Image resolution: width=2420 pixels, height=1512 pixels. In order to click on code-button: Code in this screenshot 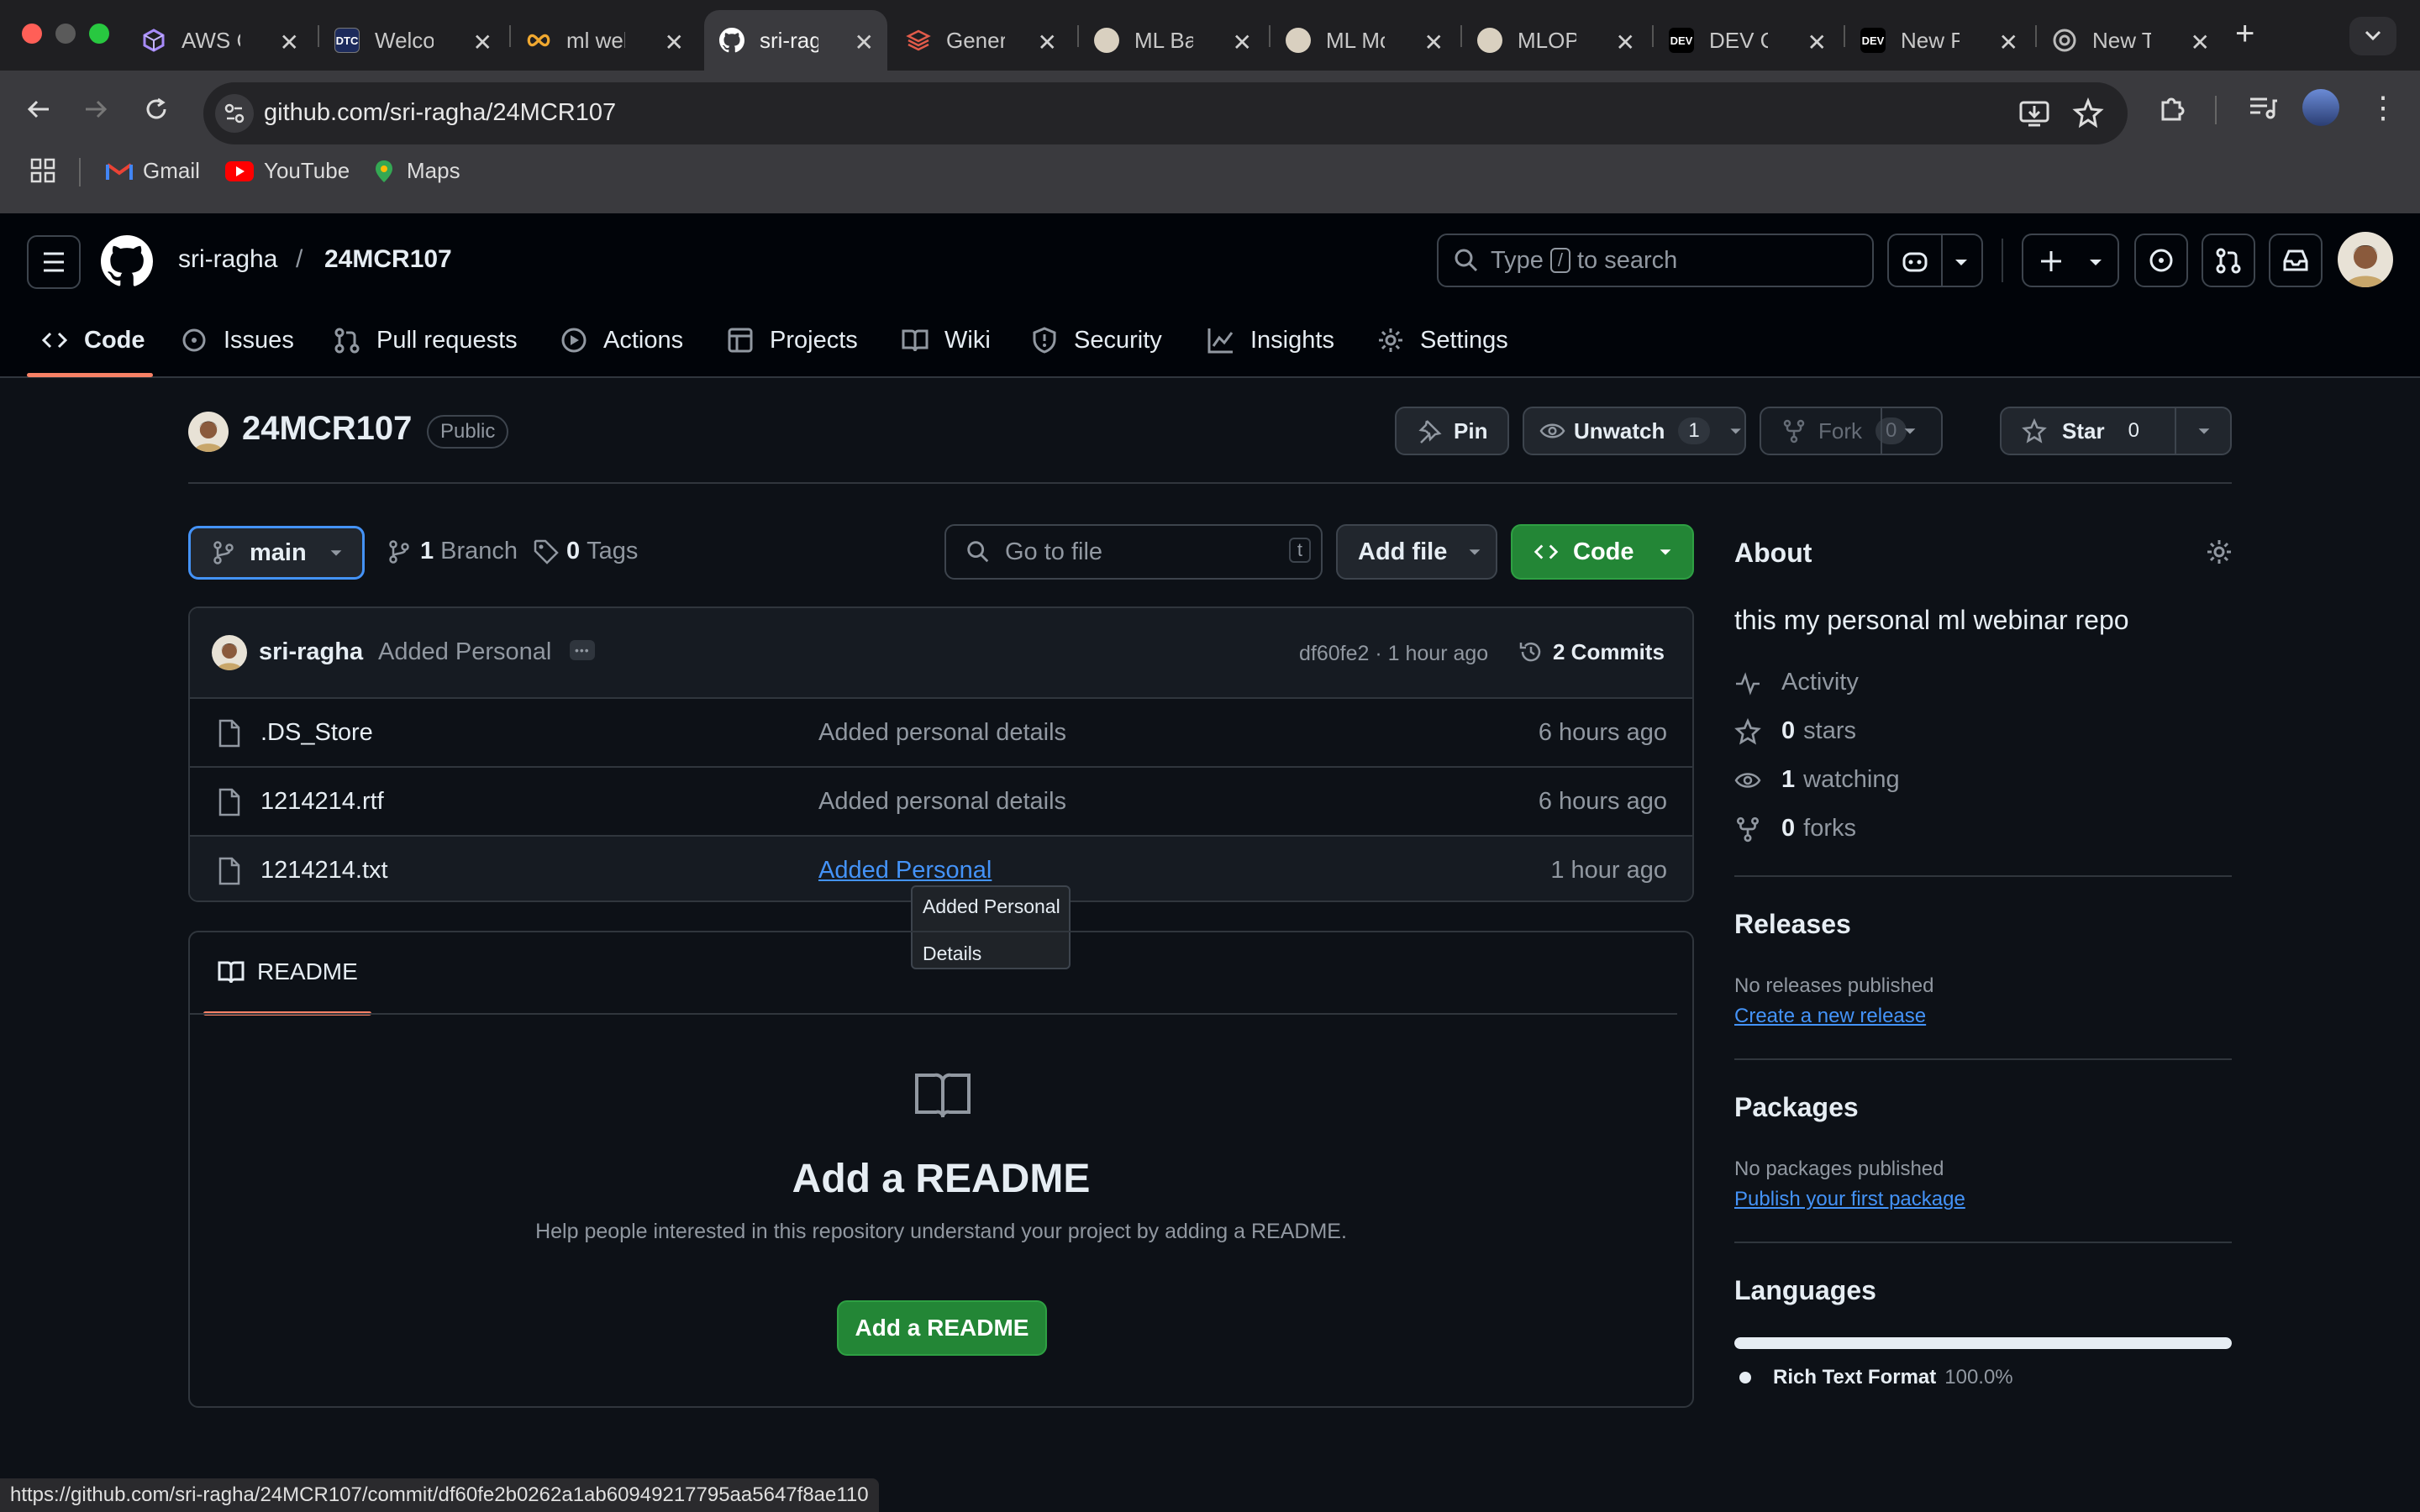, I will do `click(1602, 552)`.